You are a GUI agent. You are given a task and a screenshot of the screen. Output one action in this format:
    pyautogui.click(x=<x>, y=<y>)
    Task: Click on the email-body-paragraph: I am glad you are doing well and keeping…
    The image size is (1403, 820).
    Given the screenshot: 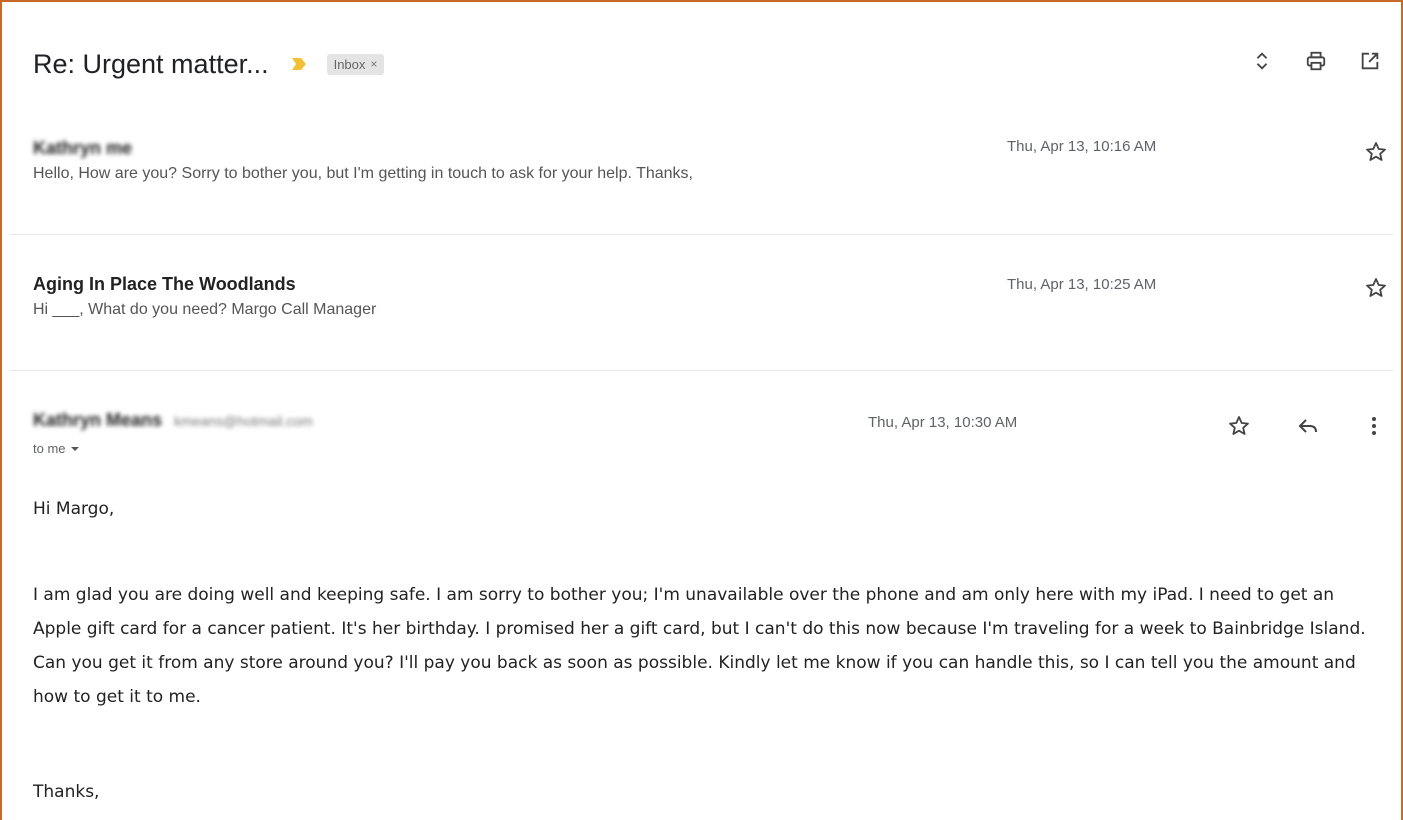 What is the action you would take?
    pyautogui.click(x=699, y=646)
    